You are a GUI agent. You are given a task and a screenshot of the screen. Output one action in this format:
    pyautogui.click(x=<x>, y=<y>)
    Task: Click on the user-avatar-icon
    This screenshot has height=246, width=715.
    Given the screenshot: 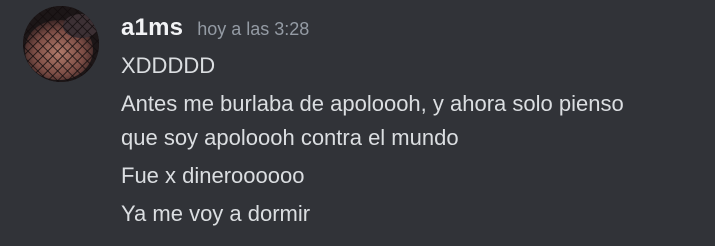 What is the action you would take?
    pyautogui.click(x=61, y=44)
    